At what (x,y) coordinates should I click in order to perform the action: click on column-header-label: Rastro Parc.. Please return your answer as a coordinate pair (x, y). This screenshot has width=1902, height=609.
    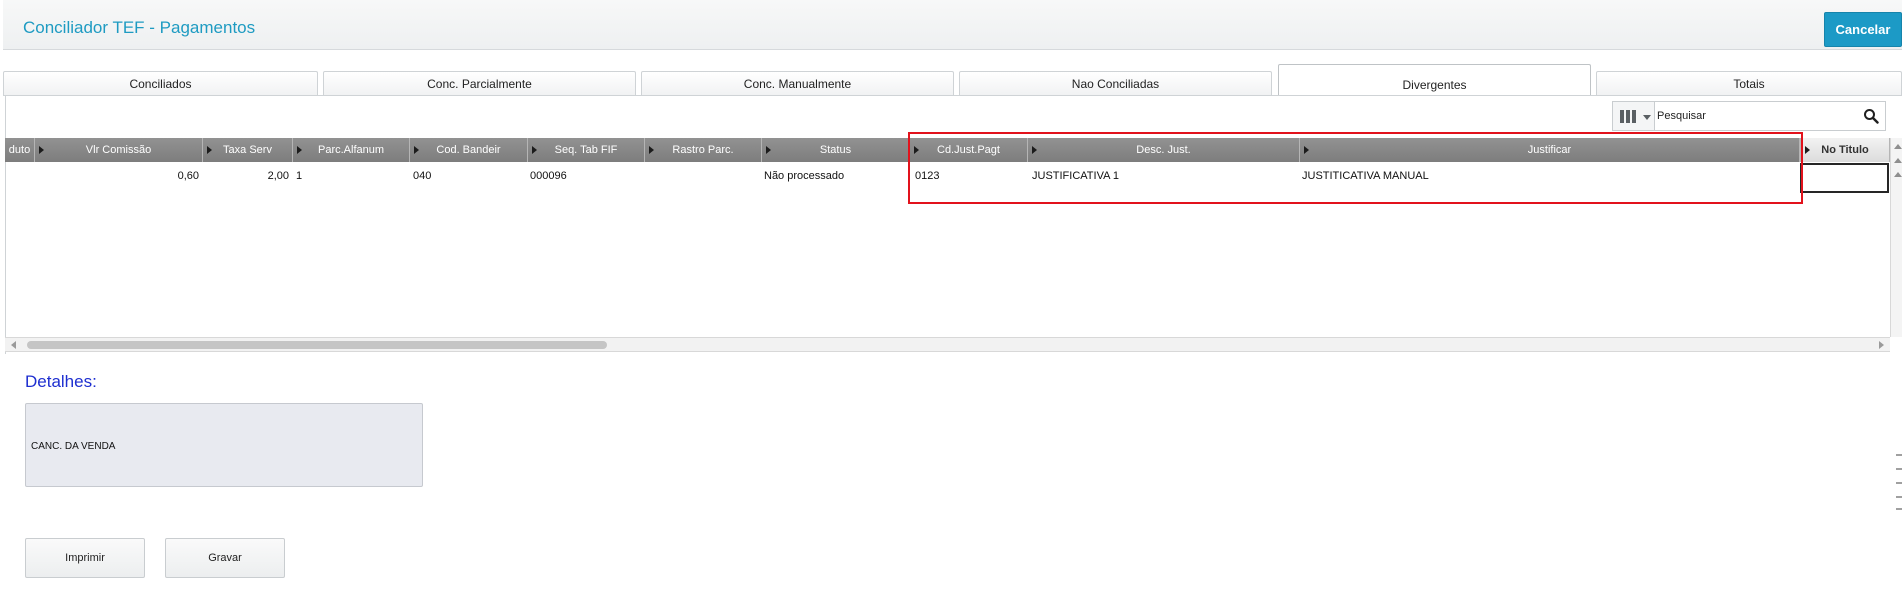
    Looking at the image, I should click on (703, 150).